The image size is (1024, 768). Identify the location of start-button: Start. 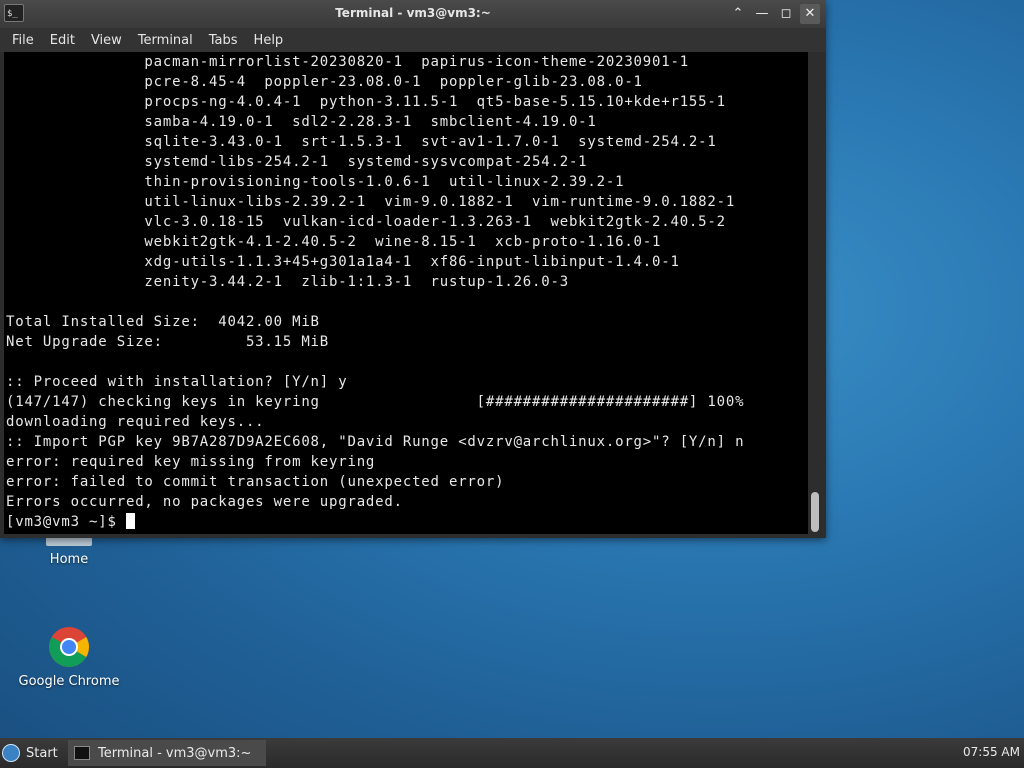
(30, 753).